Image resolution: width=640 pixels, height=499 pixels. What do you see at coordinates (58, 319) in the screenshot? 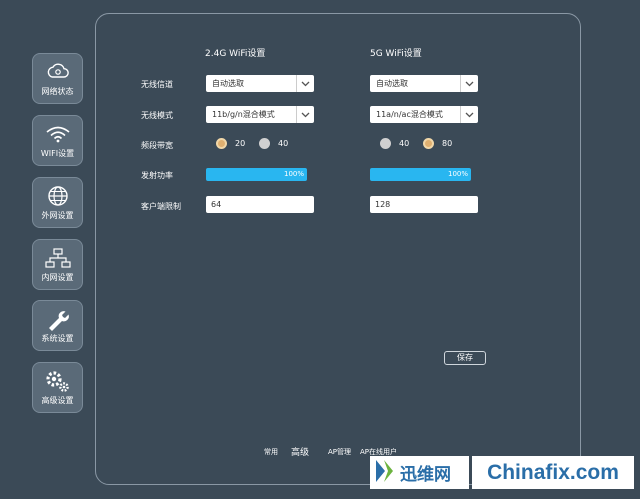
I see `wrench-icon` at bounding box center [58, 319].